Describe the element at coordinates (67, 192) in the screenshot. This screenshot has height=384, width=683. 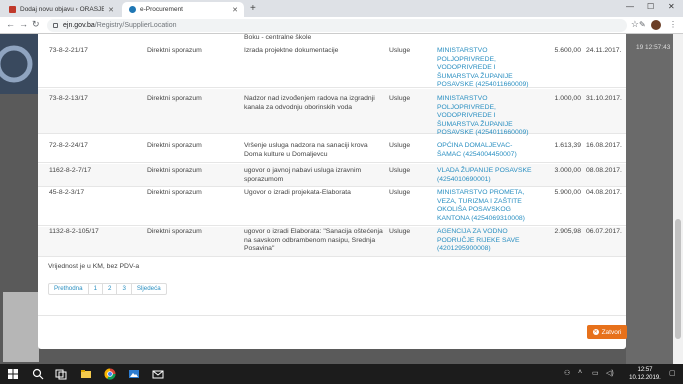
I see `contract-number: 45-8-2-3/17` at that location.